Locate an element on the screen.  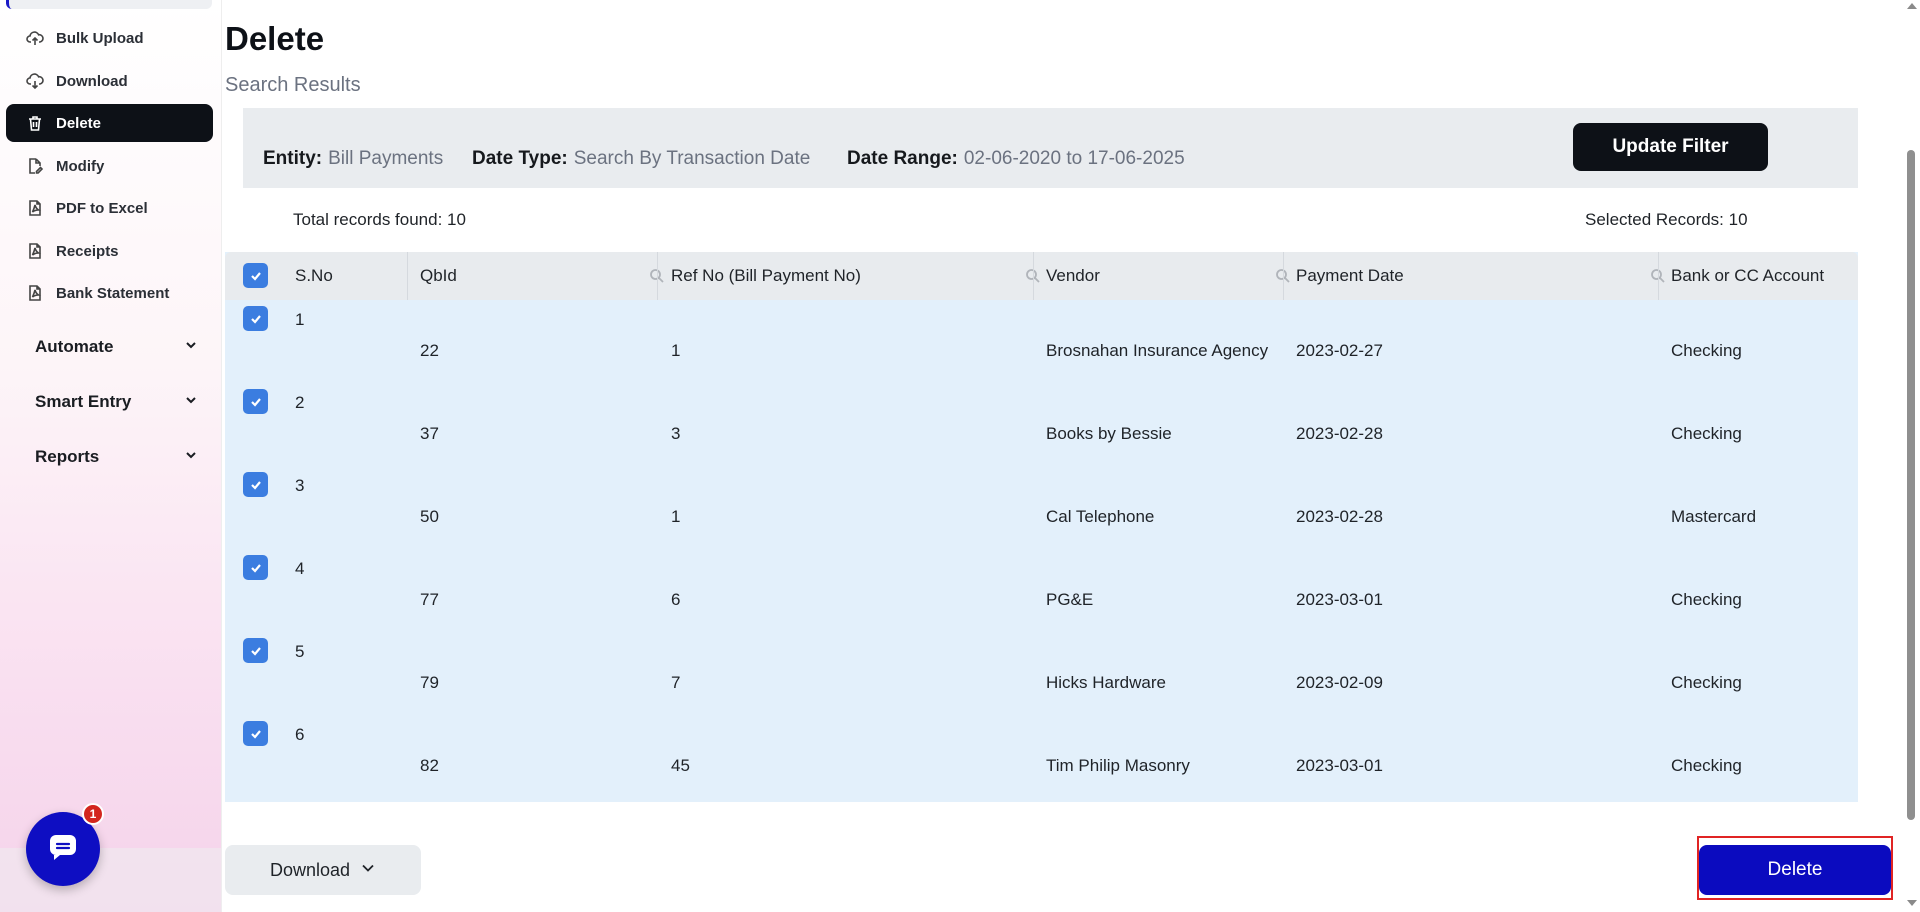
pdf-icon is located at coordinates (35, 208).